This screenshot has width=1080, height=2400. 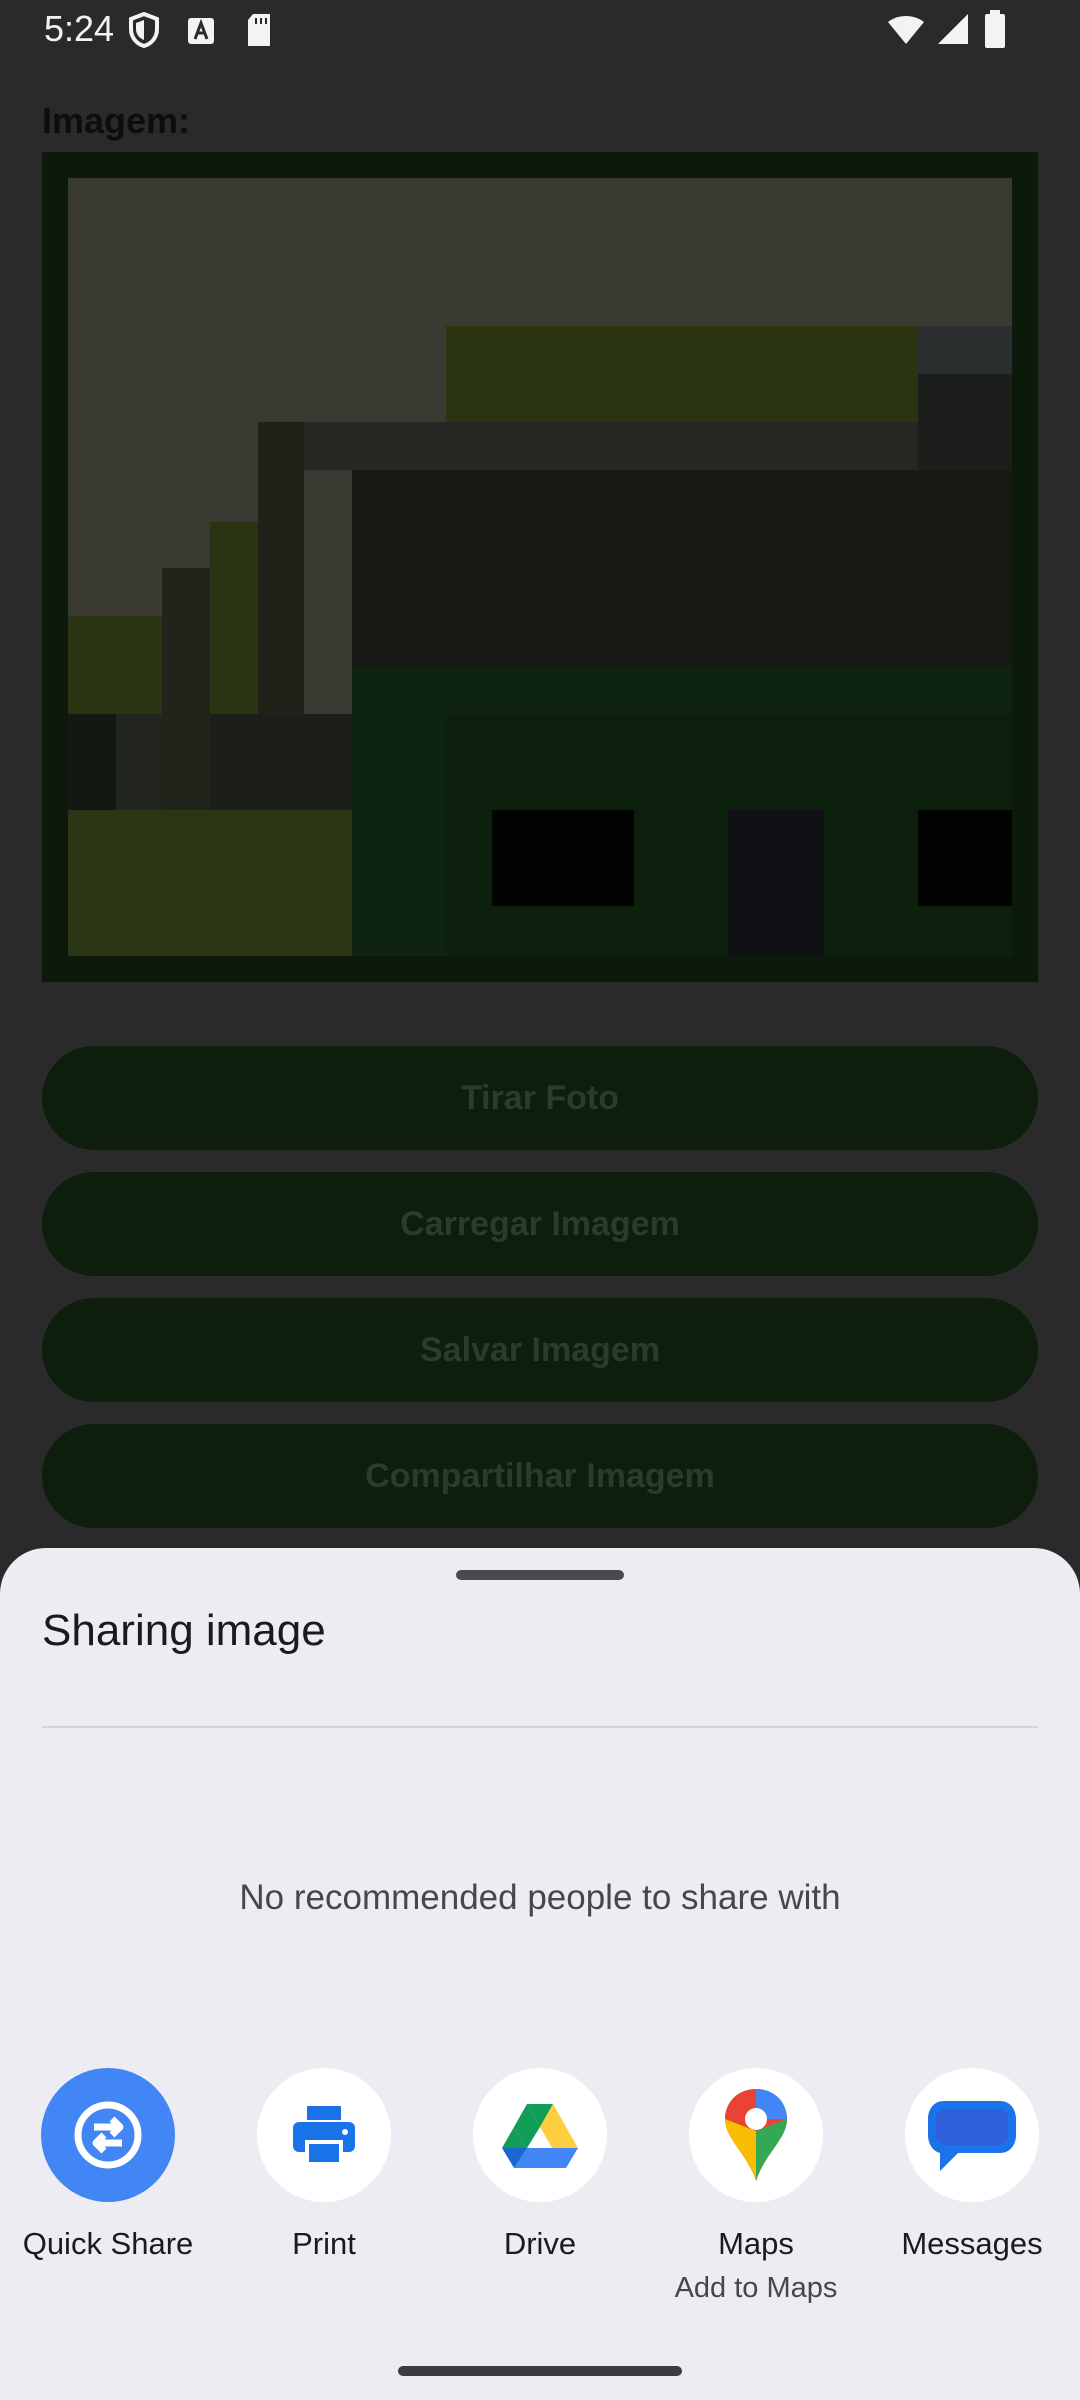 I want to click on quick-share-icon, so click(x=108, y=2135).